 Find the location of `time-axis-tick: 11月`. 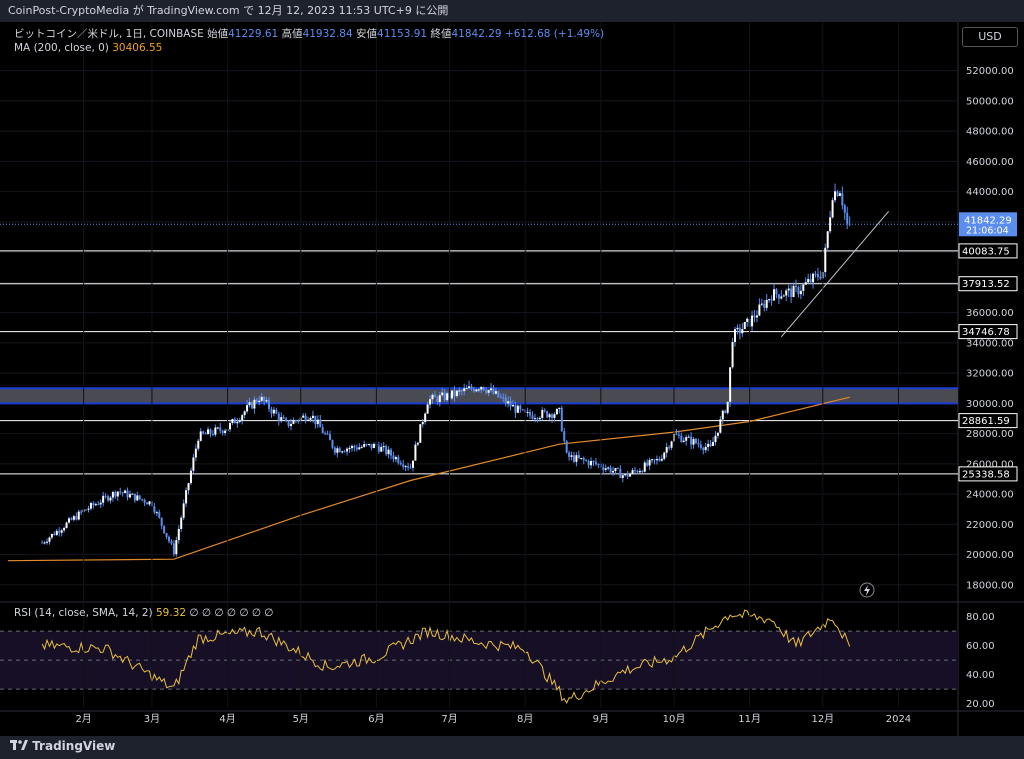

time-axis-tick: 11月 is located at coordinates (749, 719).